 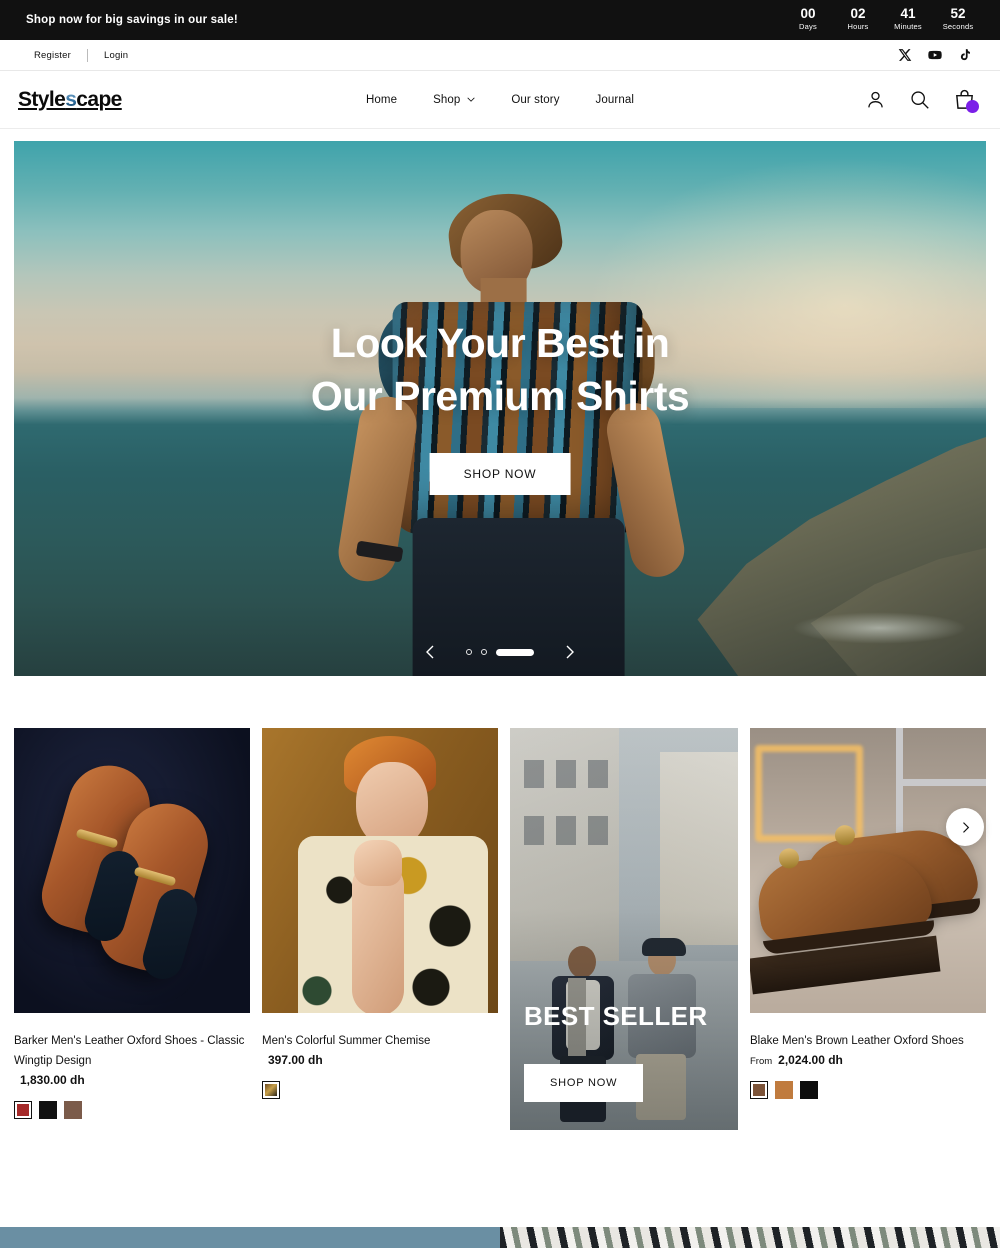 What do you see at coordinates (624, 929) in the screenshot?
I see `promo-card-best-seller: BEST SELLER SHOP NOW` at bounding box center [624, 929].